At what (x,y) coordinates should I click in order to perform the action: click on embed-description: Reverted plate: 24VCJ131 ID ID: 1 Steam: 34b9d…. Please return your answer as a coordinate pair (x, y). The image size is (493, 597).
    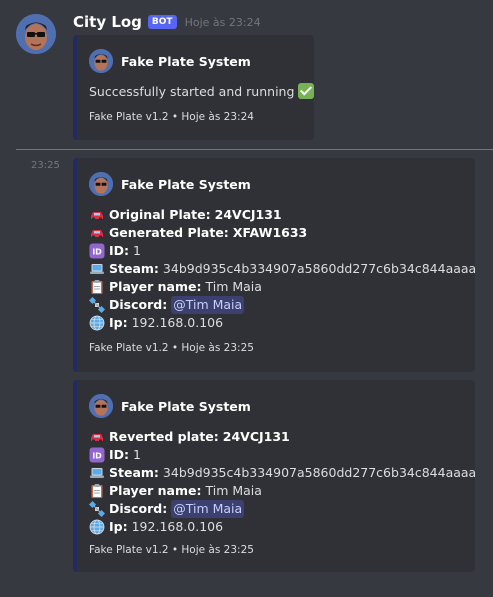
    Looking at the image, I should click on (282, 482).